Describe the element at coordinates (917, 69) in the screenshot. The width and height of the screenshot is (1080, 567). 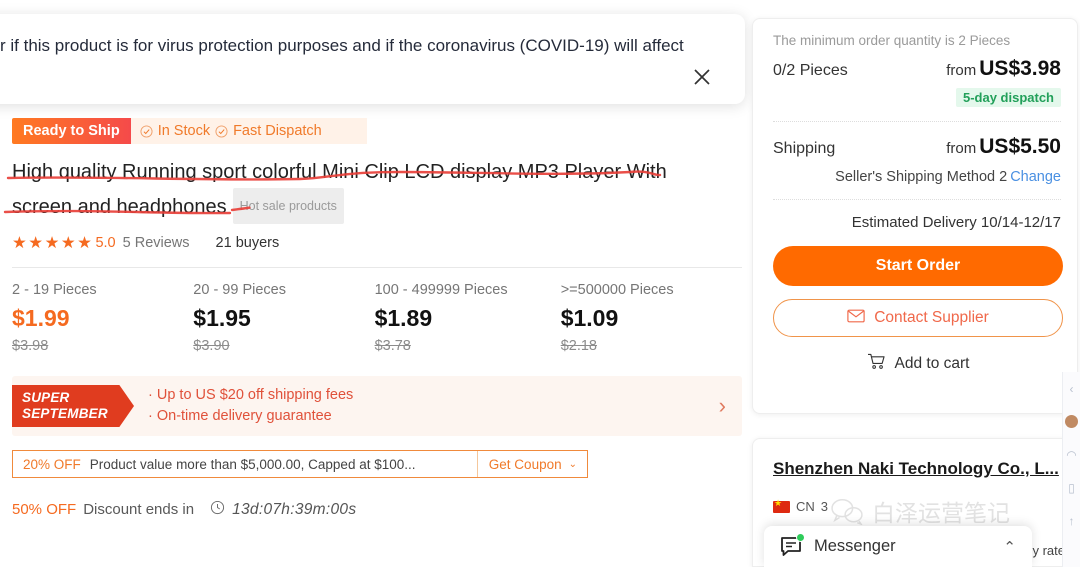
I see `quantity-row: 0/2 Pieces from US$3.98` at that location.